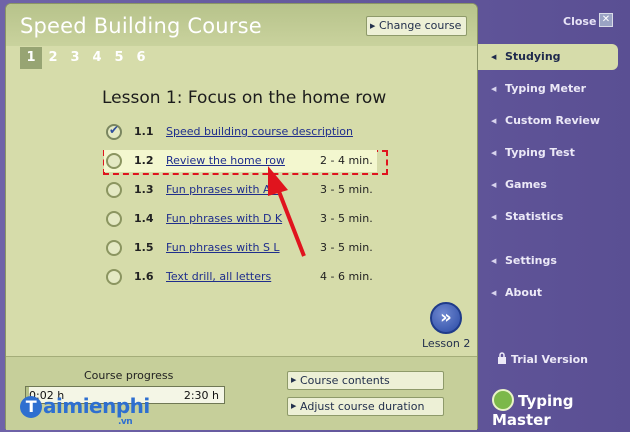  Describe the element at coordinates (144, 189) in the screenshot. I see `lesson-item-number: 1.3` at that location.